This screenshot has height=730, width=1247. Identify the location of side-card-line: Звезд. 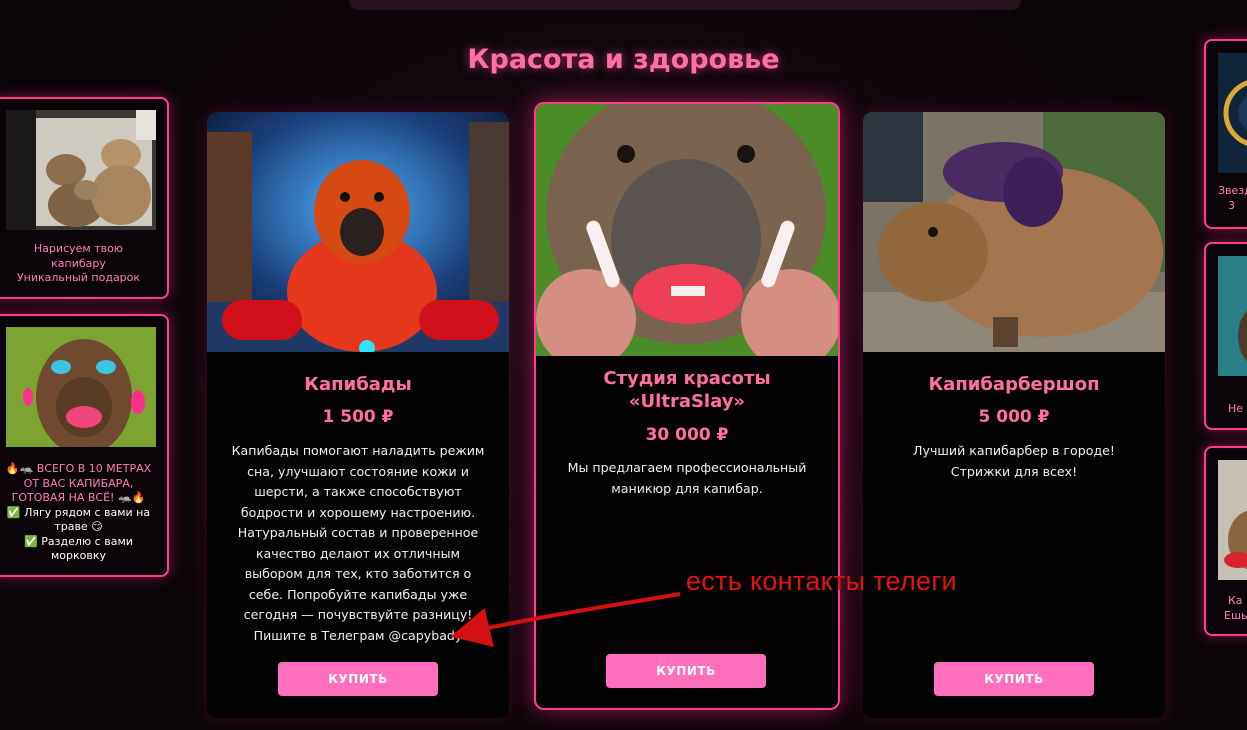
(1232, 190).